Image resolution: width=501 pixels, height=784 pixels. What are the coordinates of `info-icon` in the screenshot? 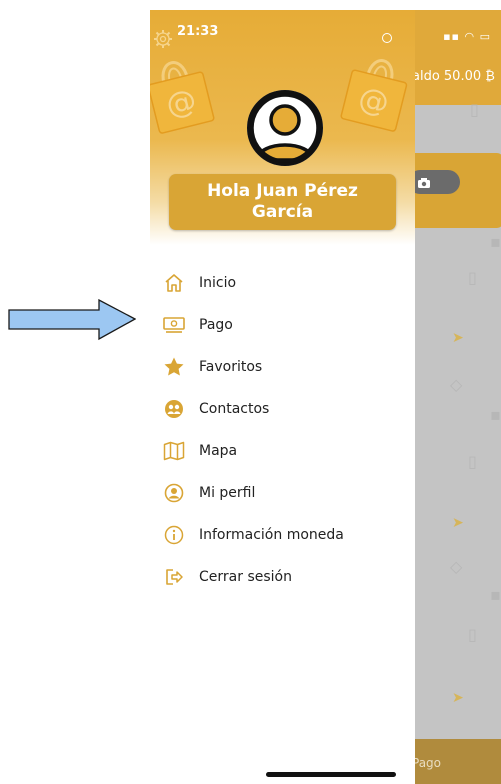 It's located at (174, 535).